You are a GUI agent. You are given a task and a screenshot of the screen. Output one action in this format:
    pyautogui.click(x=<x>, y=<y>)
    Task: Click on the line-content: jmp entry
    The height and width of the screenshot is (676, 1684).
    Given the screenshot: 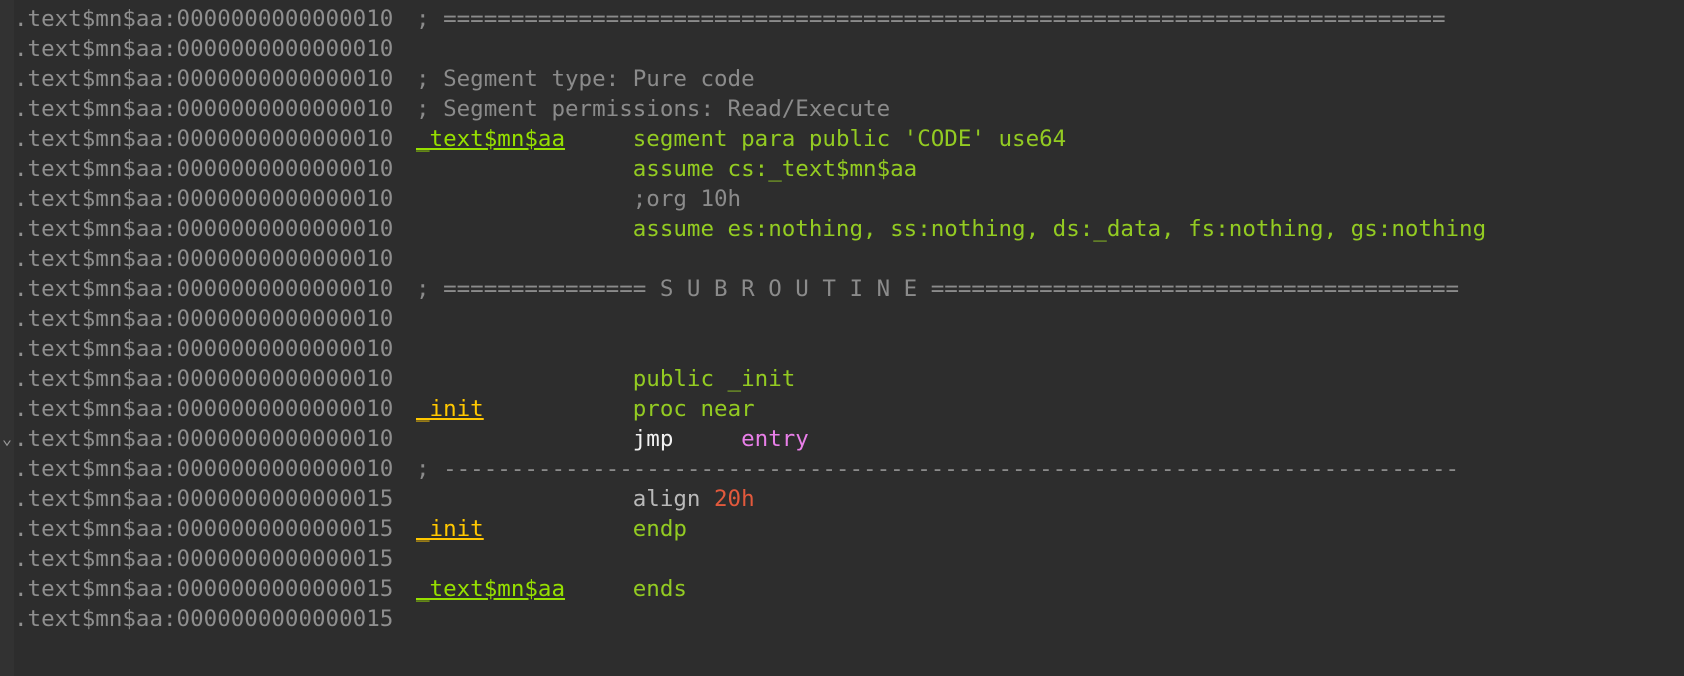 What is the action you would take?
    pyautogui.click(x=612, y=439)
    